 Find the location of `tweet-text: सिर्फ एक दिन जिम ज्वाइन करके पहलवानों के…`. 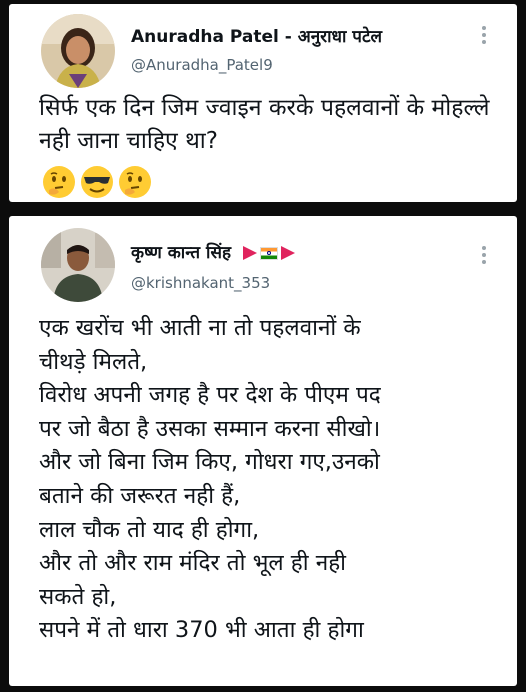

tweet-text: सिर्फ एक दिन जिम ज्वाइन करके पहलवानों के… is located at coordinates (264, 124).